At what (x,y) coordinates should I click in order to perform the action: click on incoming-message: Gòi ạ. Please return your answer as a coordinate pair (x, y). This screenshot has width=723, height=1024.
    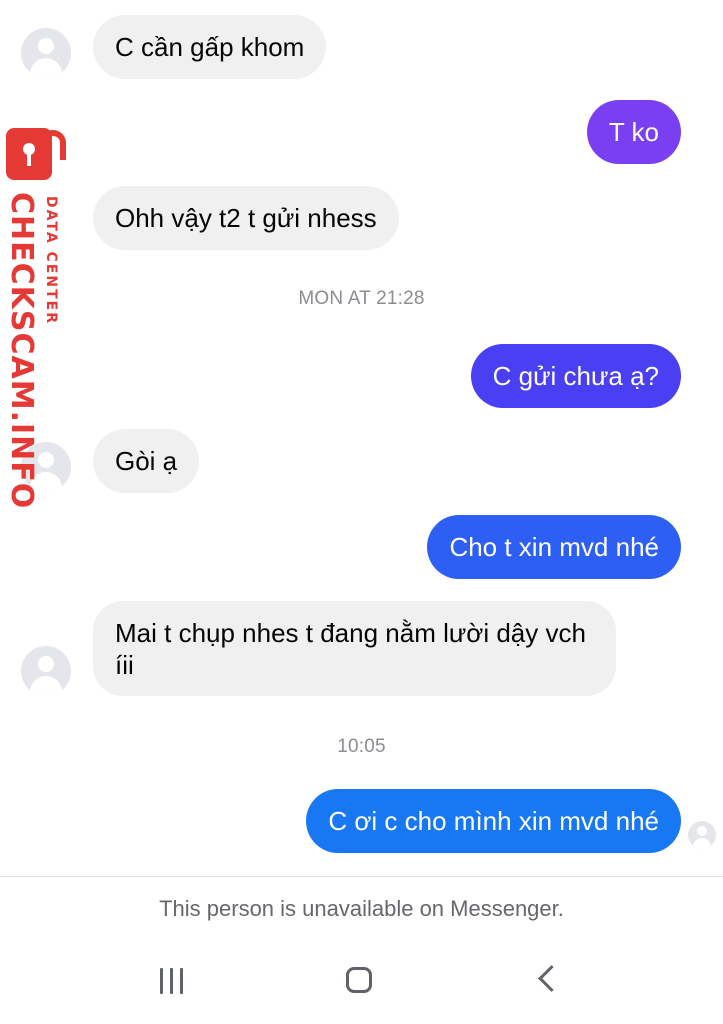
    Looking at the image, I should click on (146, 461).